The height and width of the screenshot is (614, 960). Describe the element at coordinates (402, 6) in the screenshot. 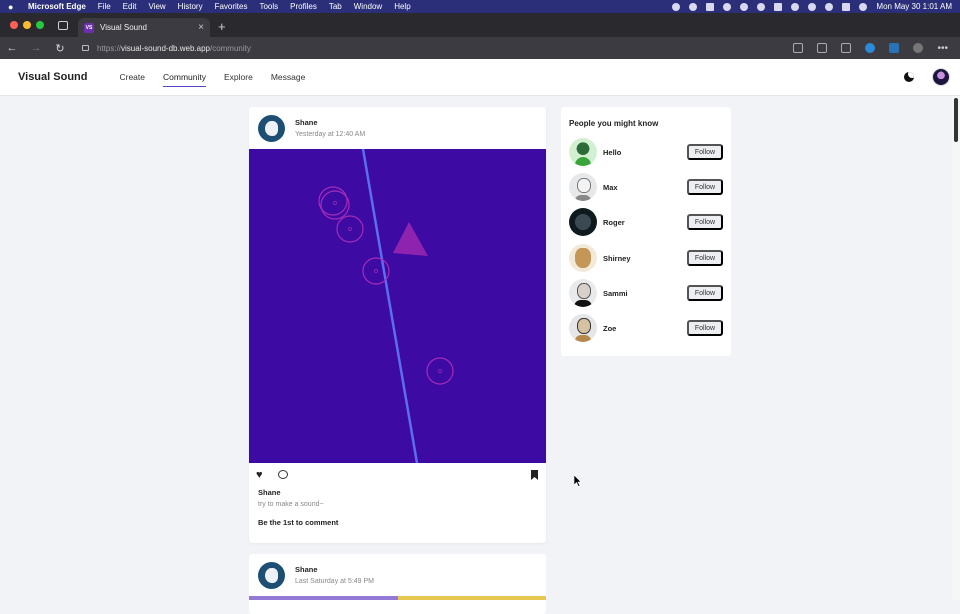

I see `menu-help: Help` at that location.